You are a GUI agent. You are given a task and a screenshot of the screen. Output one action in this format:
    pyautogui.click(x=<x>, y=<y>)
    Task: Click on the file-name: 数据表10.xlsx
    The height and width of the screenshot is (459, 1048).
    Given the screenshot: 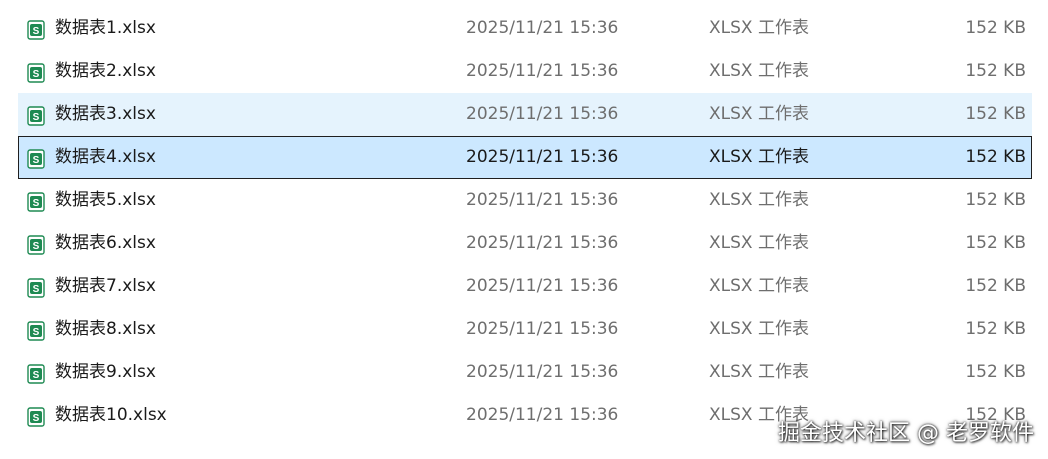 What is the action you would take?
    pyautogui.click(x=111, y=415)
    